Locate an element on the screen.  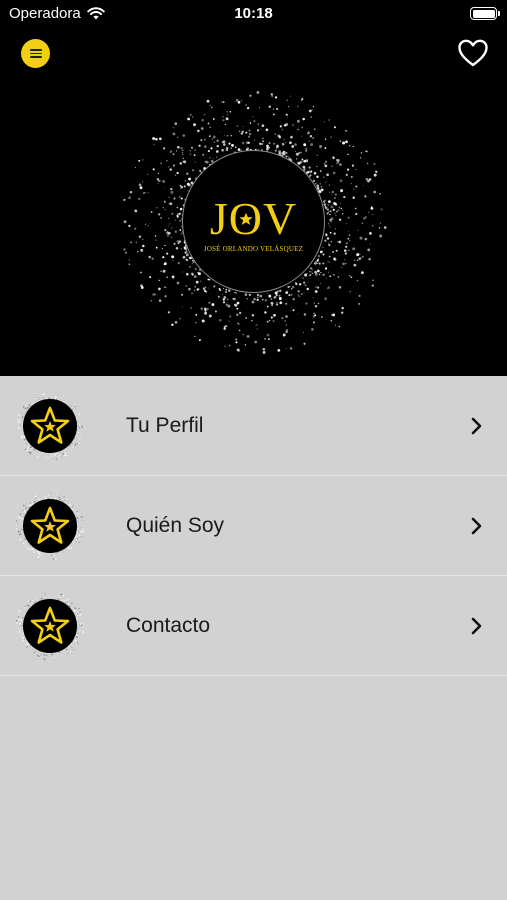
menu-item-quien-soy: Quién Soy is located at coordinates (253, 526).